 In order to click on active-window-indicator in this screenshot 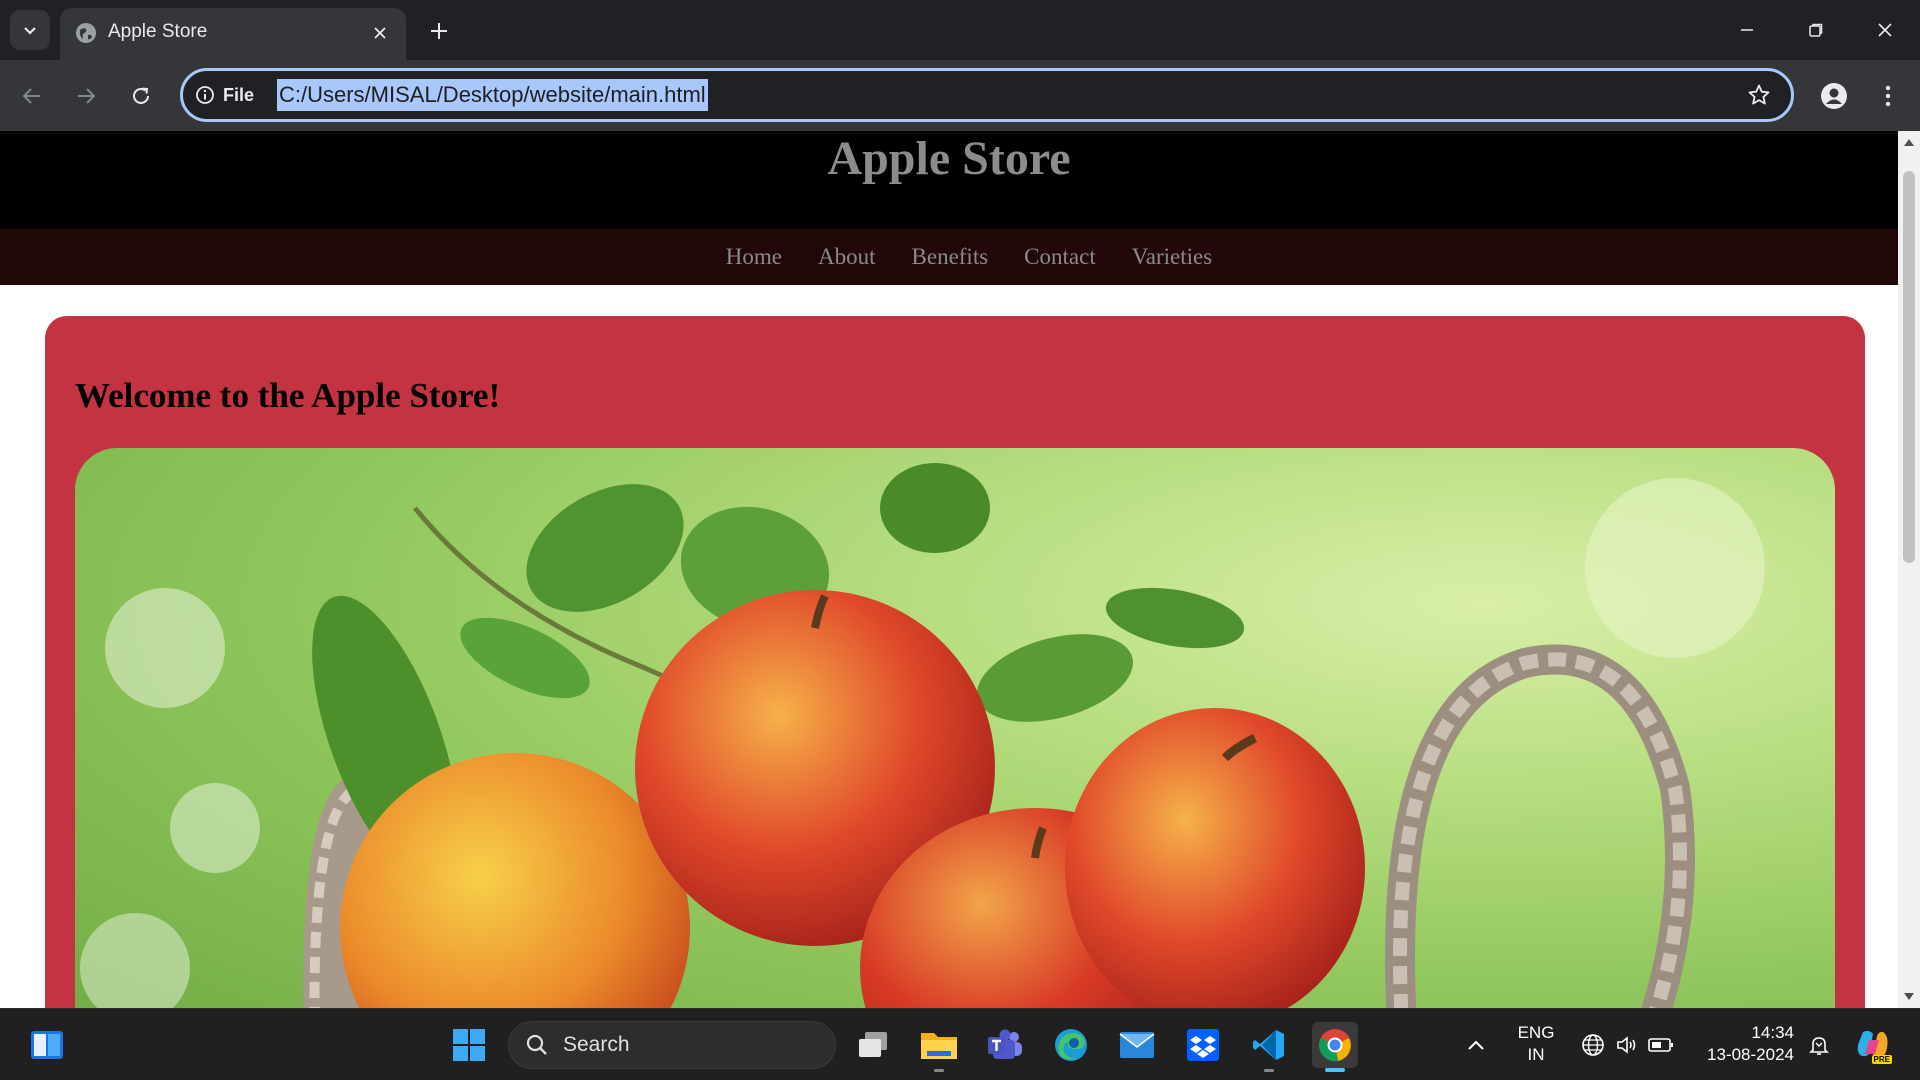, I will do `click(1335, 1070)`.